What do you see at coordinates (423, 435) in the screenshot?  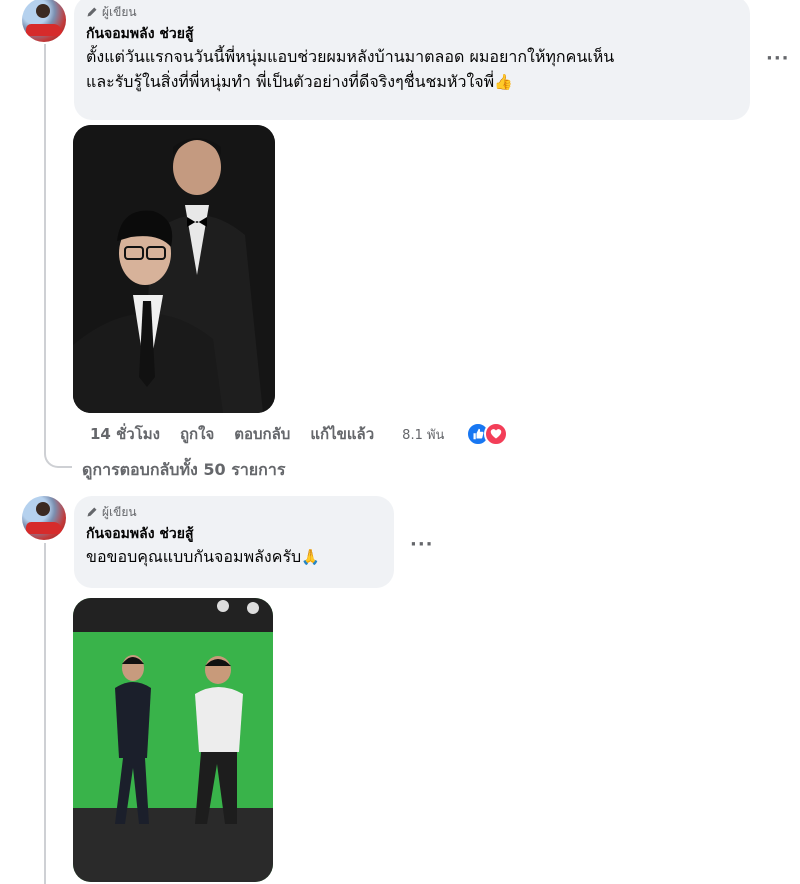 I see `reaction-count: 8.1 พัน` at bounding box center [423, 435].